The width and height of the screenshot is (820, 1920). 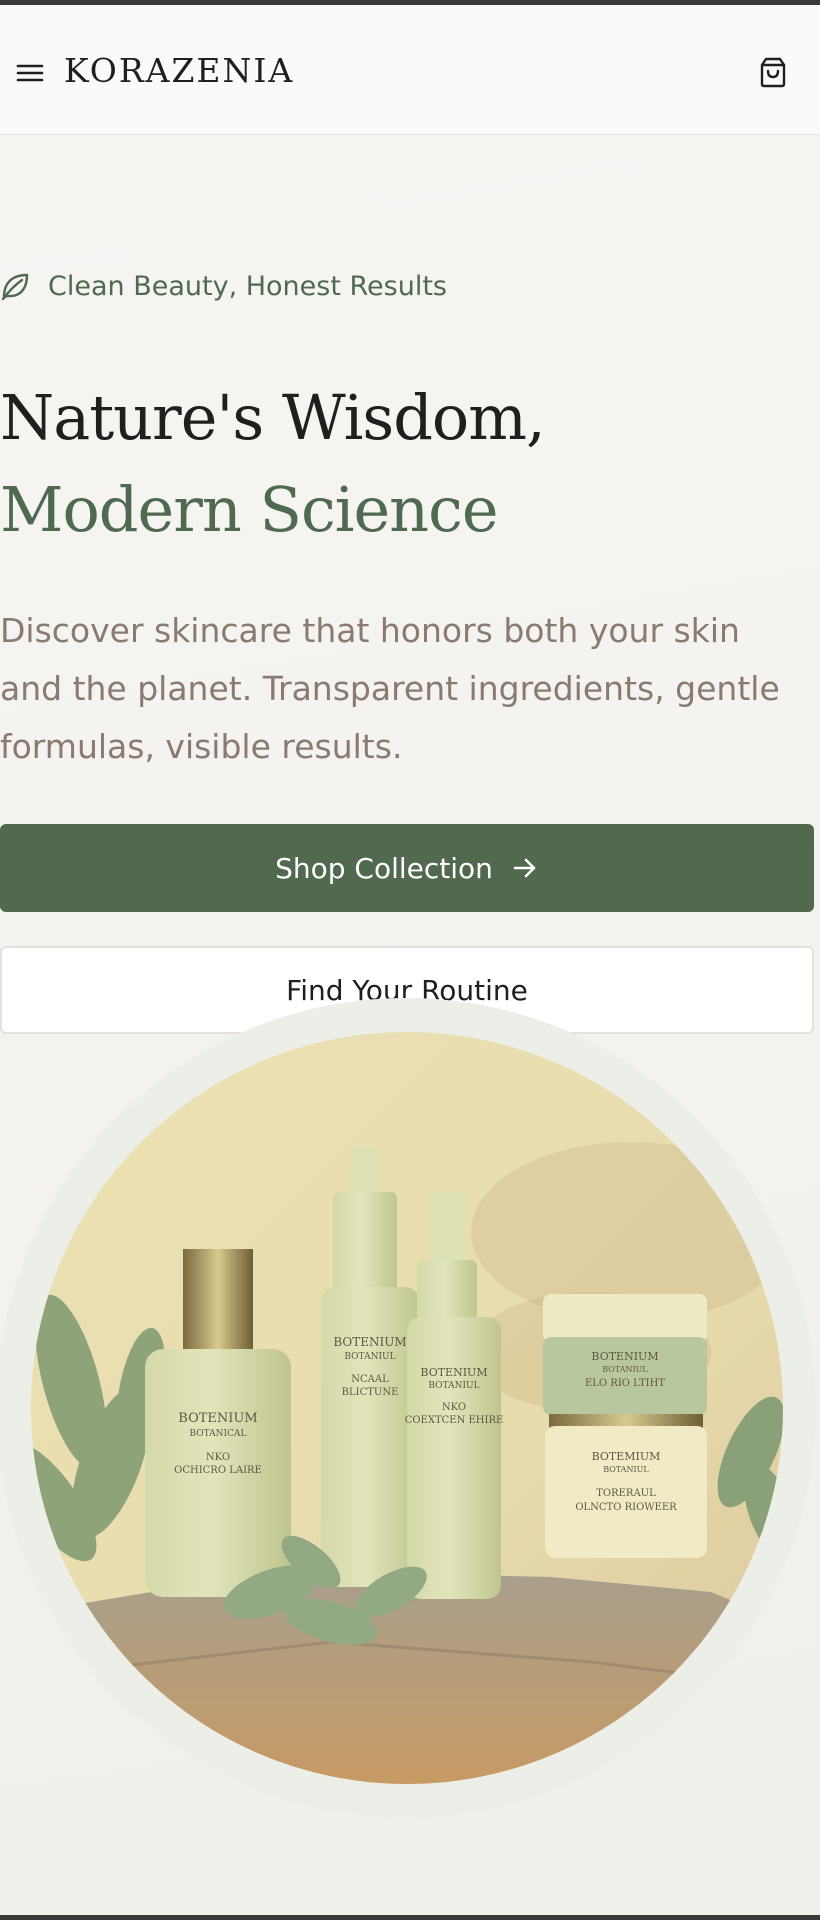 I want to click on jar-bottom-sub: BOTANIUL, so click(x=626, y=1469).